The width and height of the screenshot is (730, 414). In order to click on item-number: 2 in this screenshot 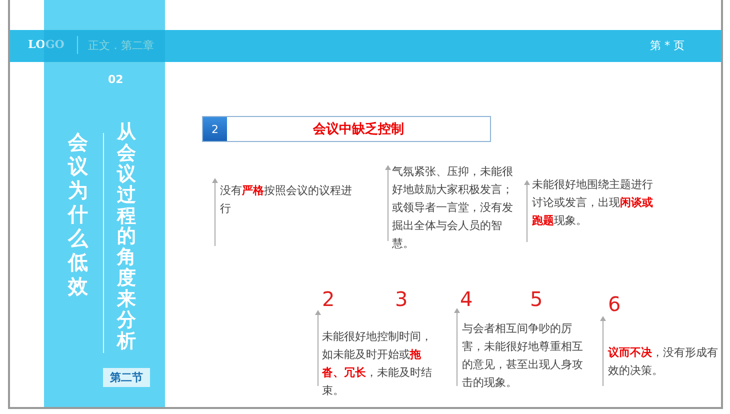, I will do `click(328, 299)`.